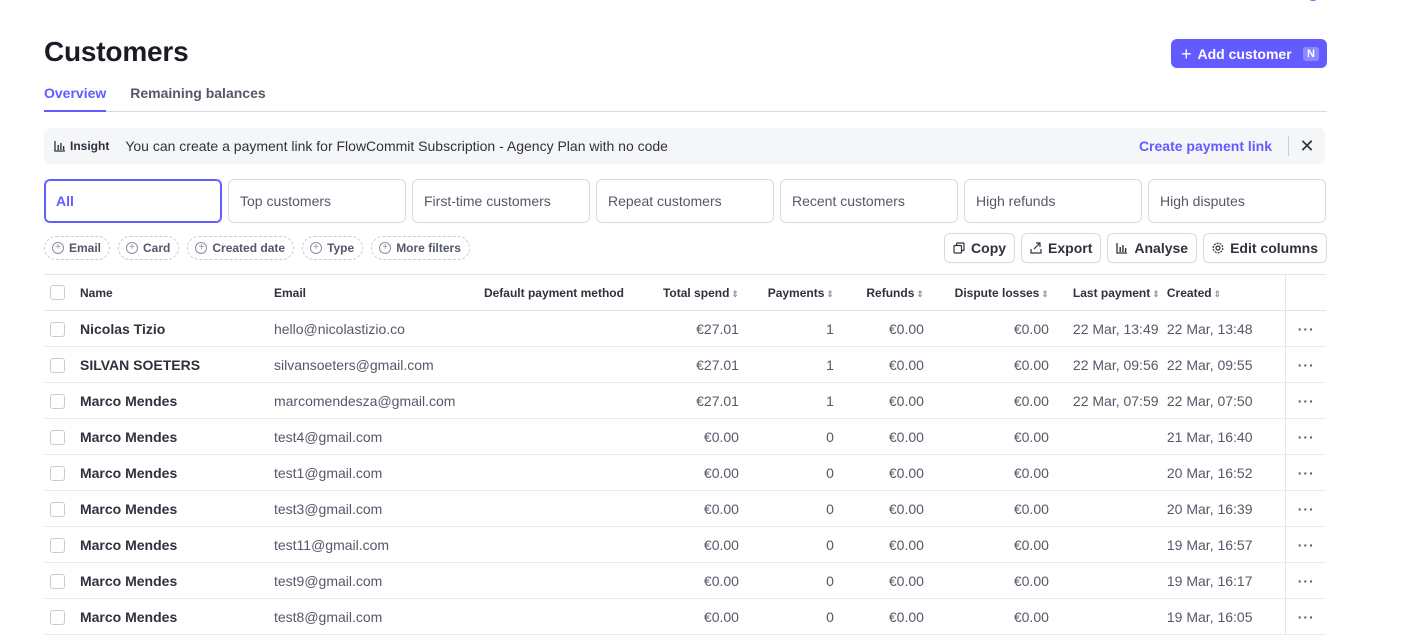 The image size is (1424, 640). I want to click on column-last-payment: Last payment ⇕, so click(1107, 292).